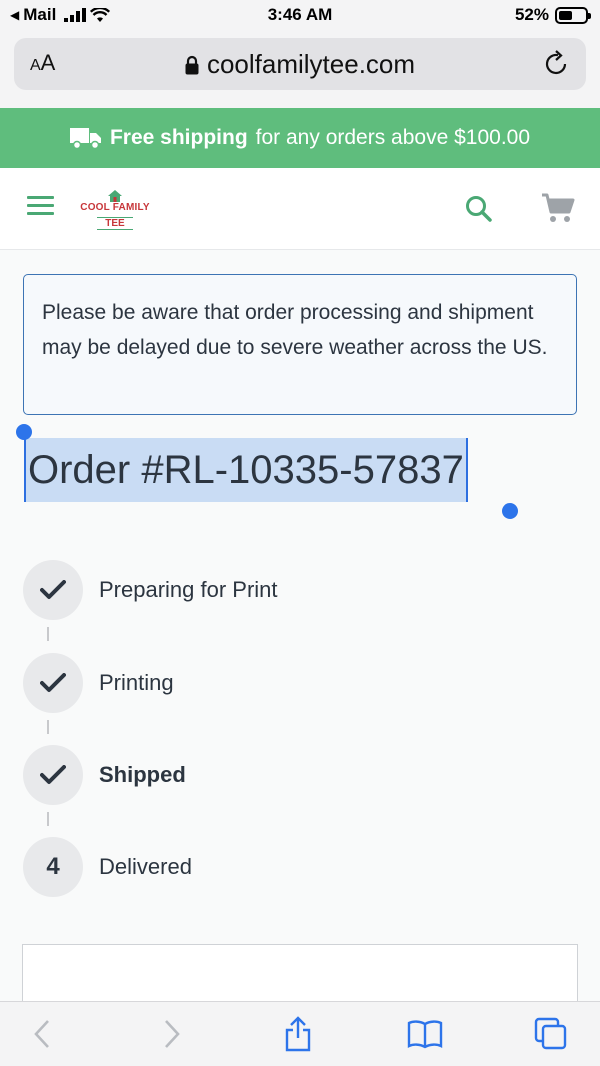  Describe the element at coordinates (557, 64) in the screenshot. I see `reload-icon` at that location.